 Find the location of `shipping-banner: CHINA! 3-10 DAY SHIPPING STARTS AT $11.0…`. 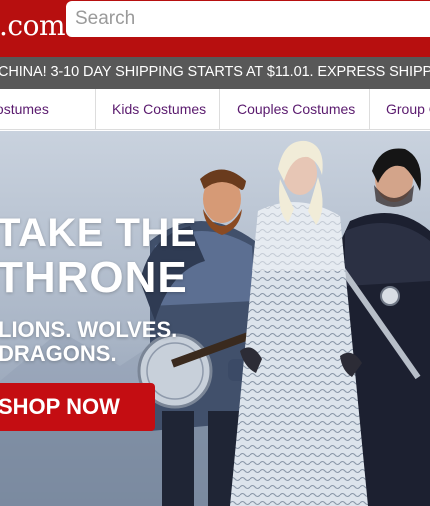

shipping-banner: CHINA! 3-10 DAY SHIPPING STARTS AT $11.0… is located at coordinates (215, 73).